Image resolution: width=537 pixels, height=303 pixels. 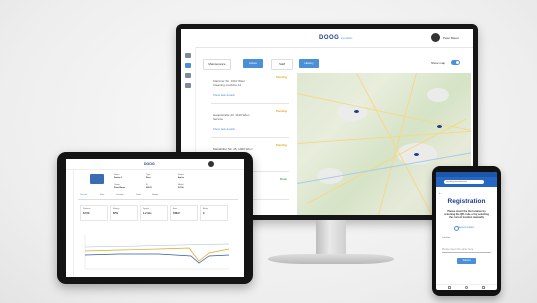 What do you see at coordinates (97, 179) in the screenshot?
I see `device-image` at bounding box center [97, 179].